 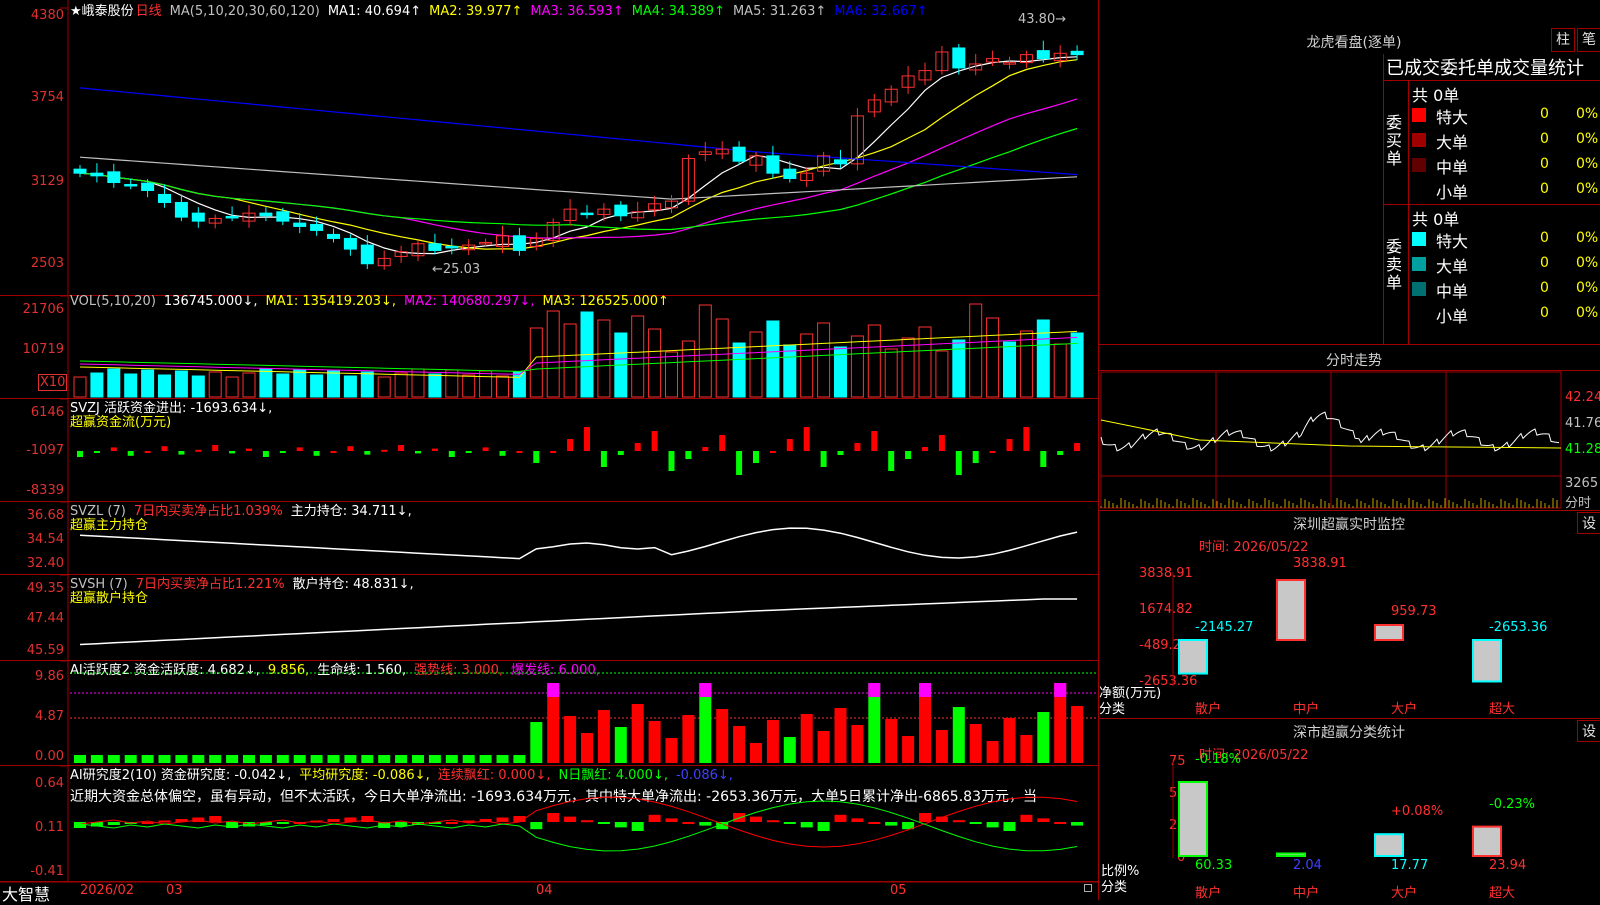 I want to click on svsh-line, so click(x=578, y=622).